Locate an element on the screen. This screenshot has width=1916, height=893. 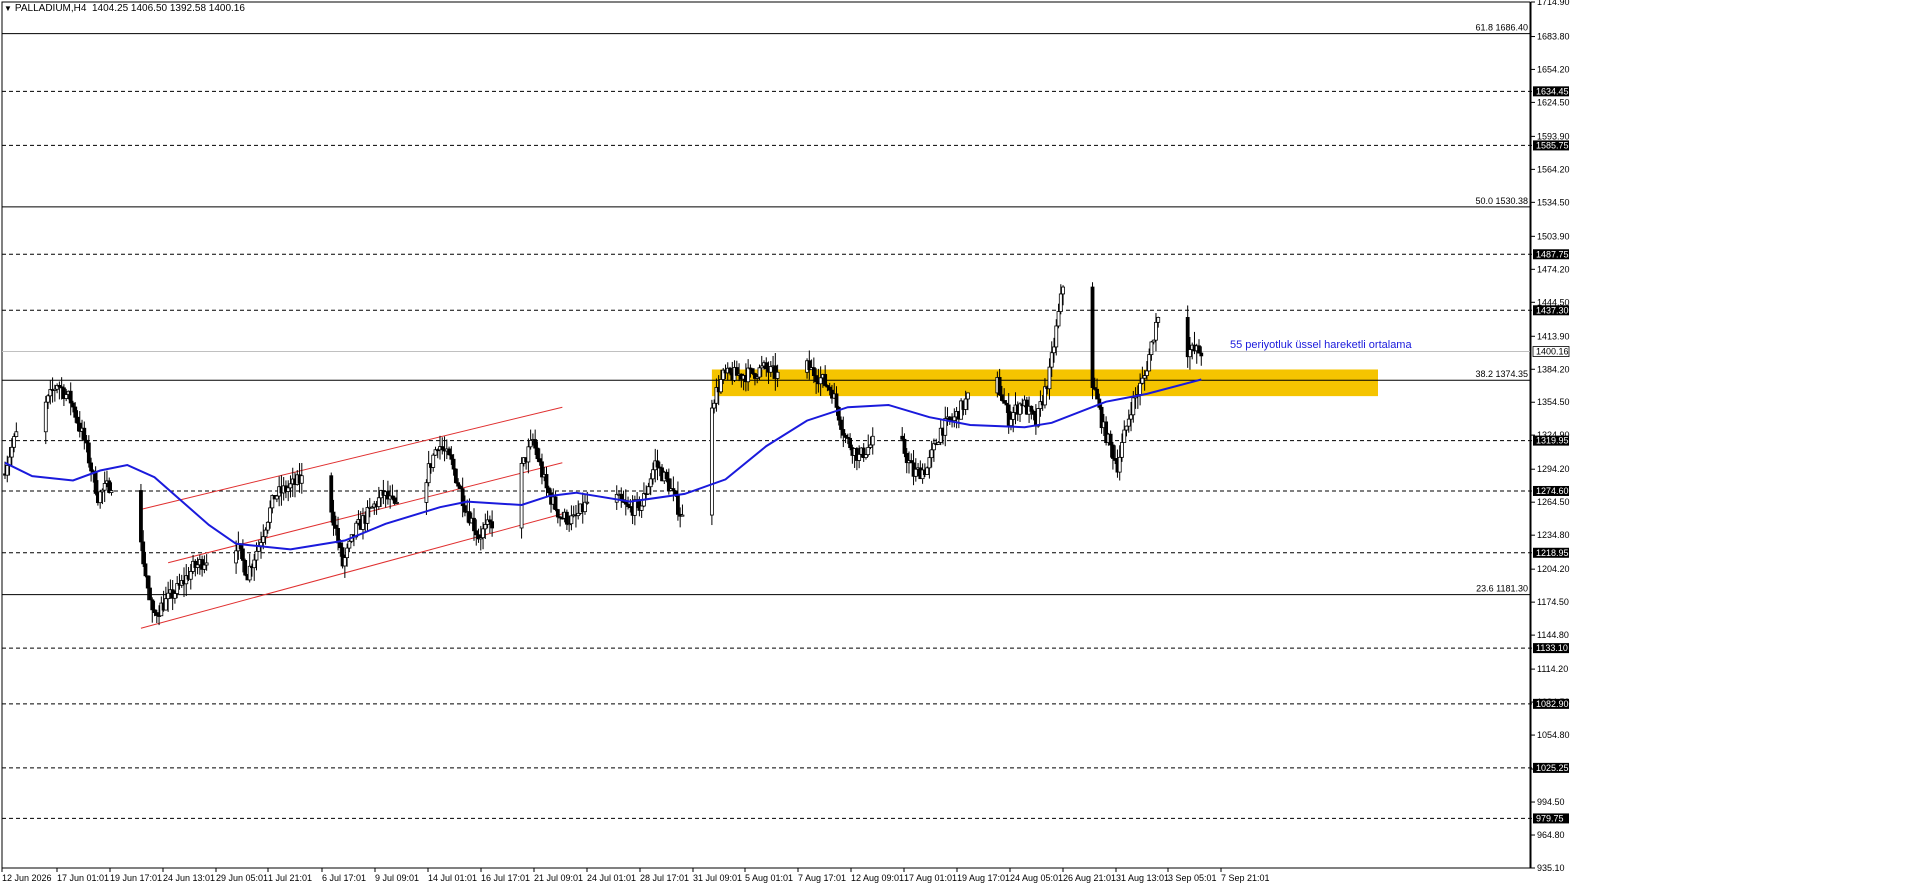
time-tick-label: 24 Jun 13:01 is located at coordinates (189, 878).